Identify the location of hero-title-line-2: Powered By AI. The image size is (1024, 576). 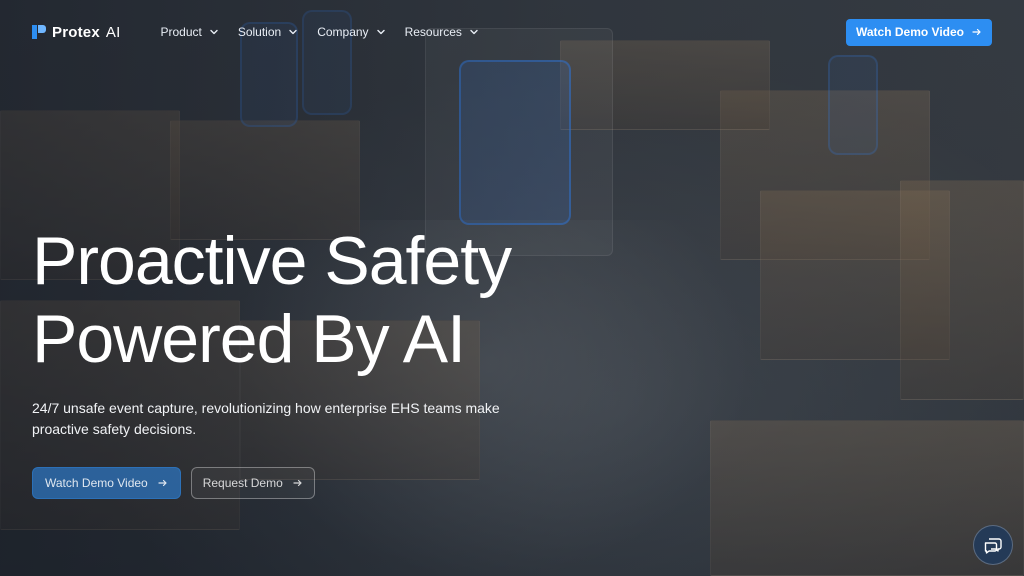
(249, 339).